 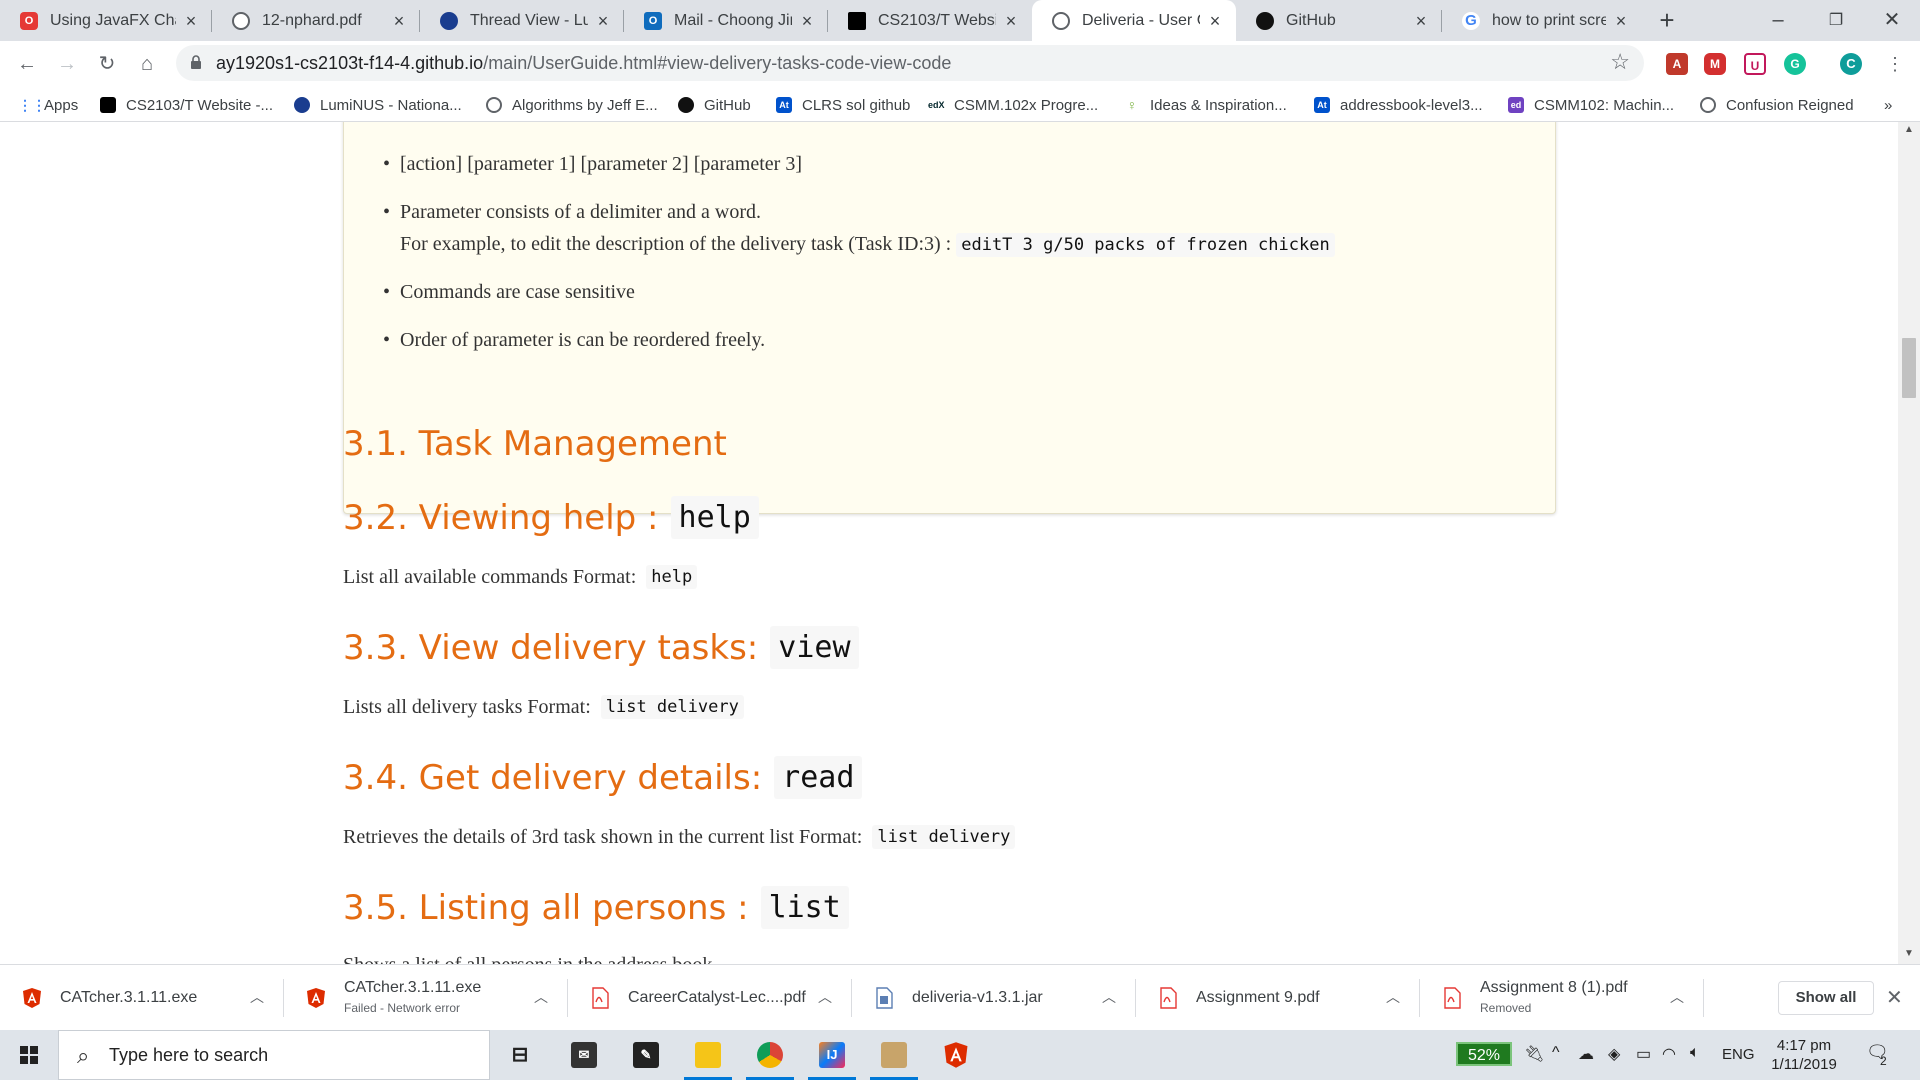 What do you see at coordinates (1311, 20) in the screenshot?
I see `tab-title: GitHub` at bounding box center [1311, 20].